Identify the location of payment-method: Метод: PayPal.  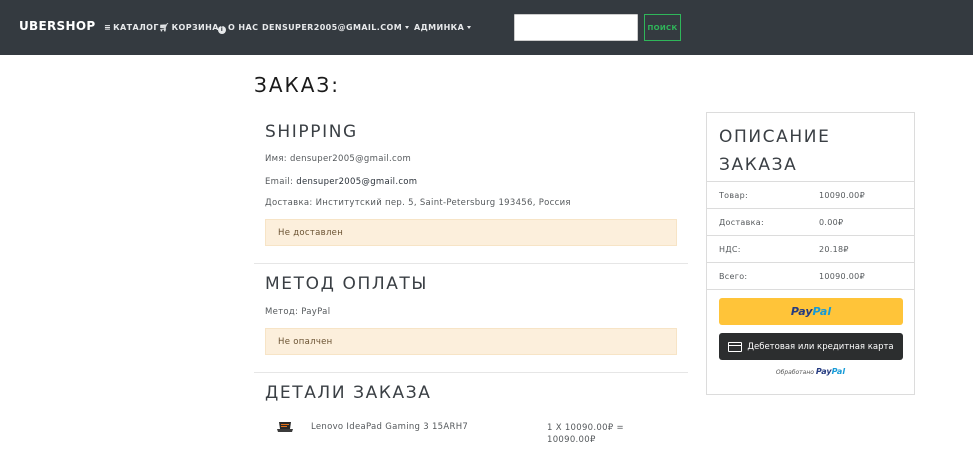
(298, 312).